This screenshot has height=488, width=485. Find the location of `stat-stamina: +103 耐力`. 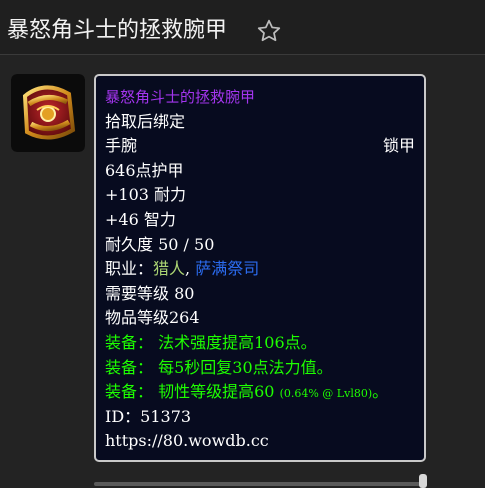

stat-stamina: +103 耐力 is located at coordinates (146, 195).